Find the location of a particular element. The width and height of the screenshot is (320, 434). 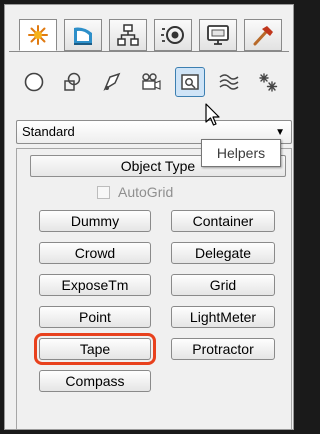

modify-bend-icon is located at coordinates (83, 36).